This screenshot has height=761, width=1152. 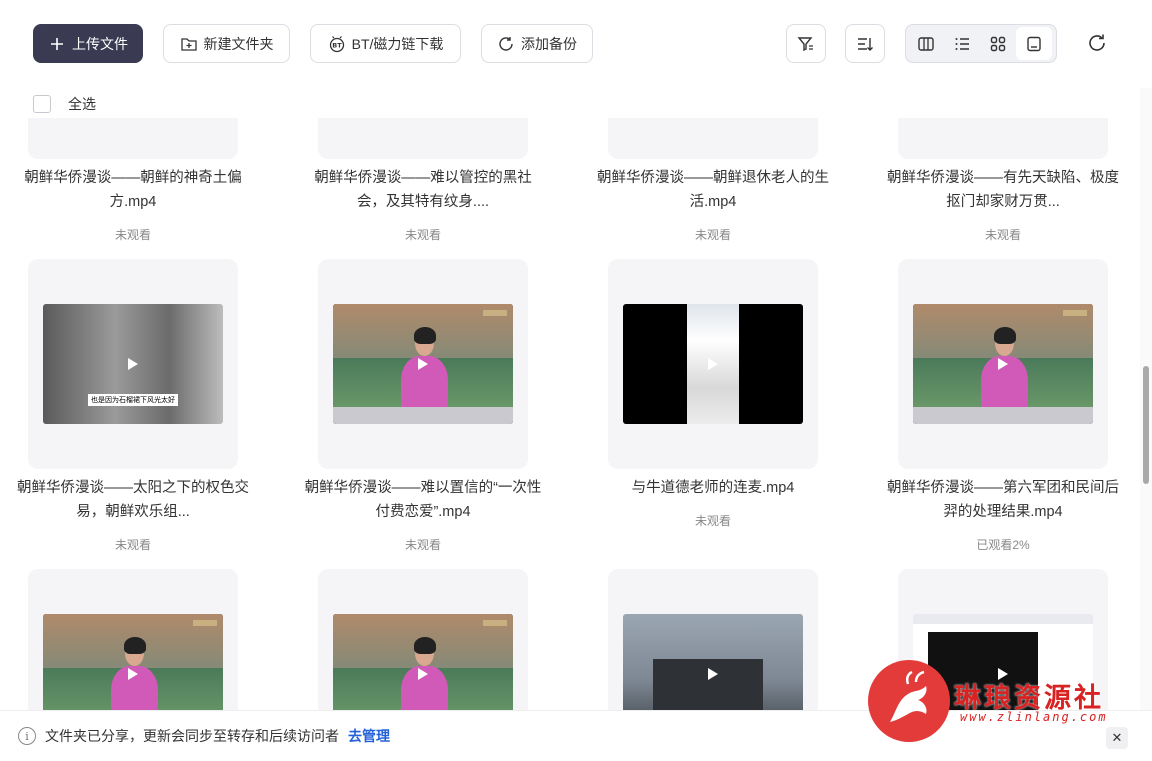 I want to click on view-switcher, so click(x=981, y=43).